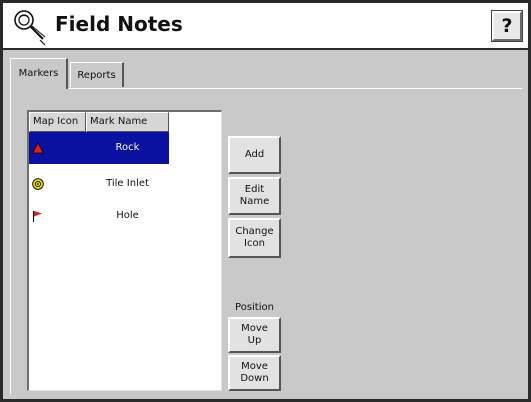 Image resolution: width=531 pixels, height=402 pixels. What do you see at coordinates (254, 155) in the screenshot?
I see `add-button: Add` at bounding box center [254, 155].